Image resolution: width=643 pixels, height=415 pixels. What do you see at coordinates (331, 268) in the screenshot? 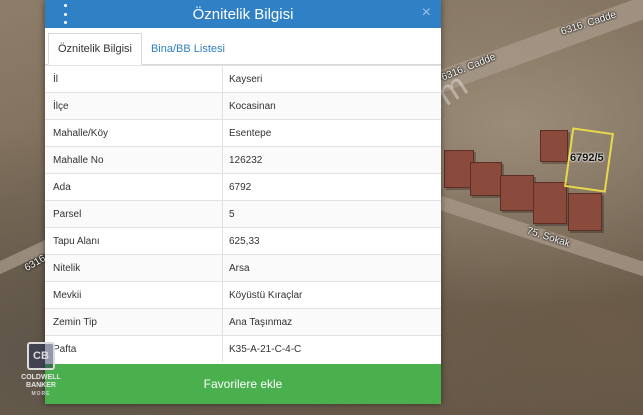
I see `attribute-value: Arsa` at bounding box center [331, 268].